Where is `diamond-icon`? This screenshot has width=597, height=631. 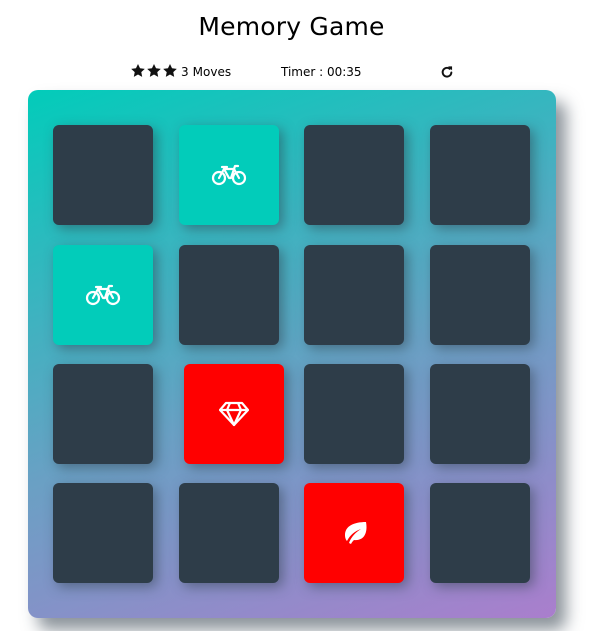 diamond-icon is located at coordinates (234, 414).